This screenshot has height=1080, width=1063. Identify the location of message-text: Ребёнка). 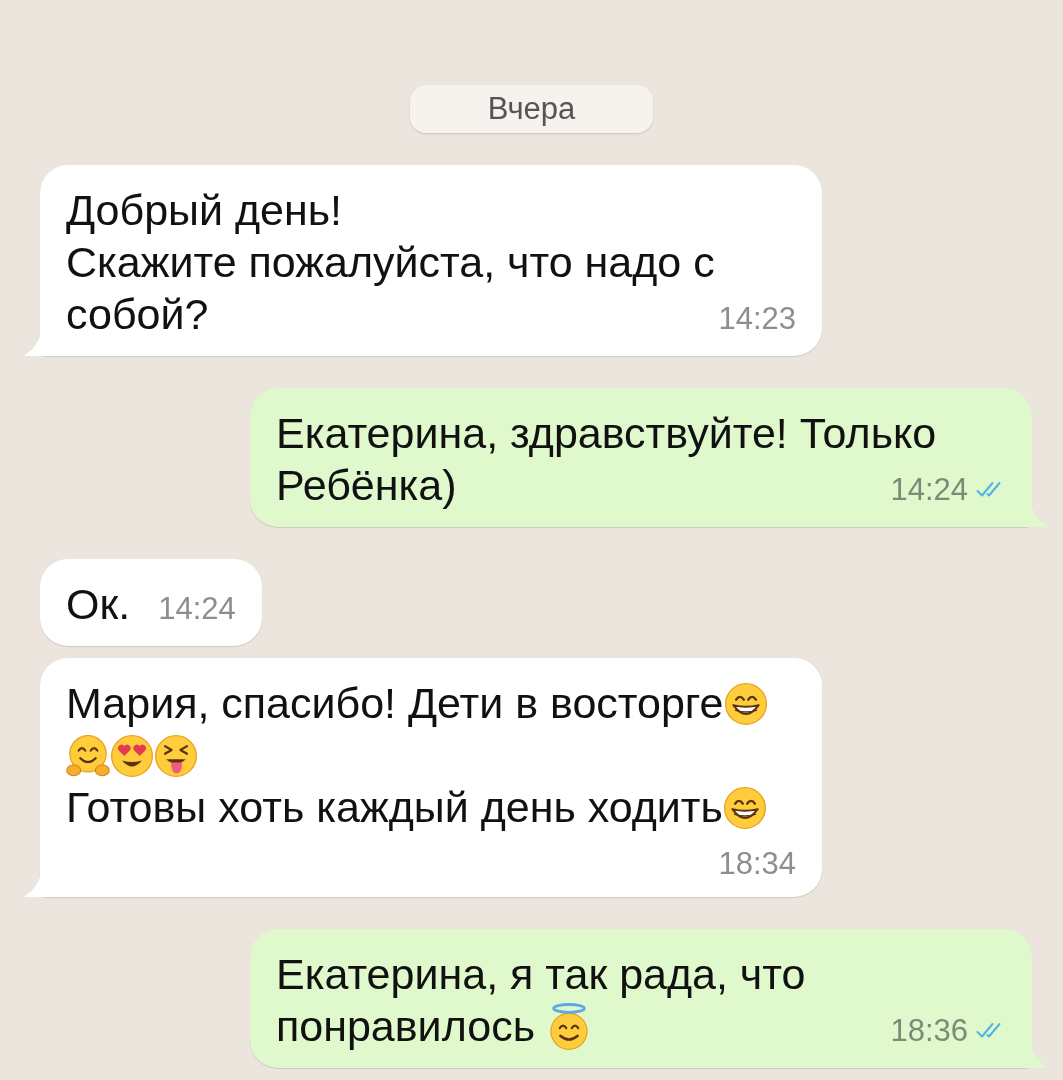
(366, 485).